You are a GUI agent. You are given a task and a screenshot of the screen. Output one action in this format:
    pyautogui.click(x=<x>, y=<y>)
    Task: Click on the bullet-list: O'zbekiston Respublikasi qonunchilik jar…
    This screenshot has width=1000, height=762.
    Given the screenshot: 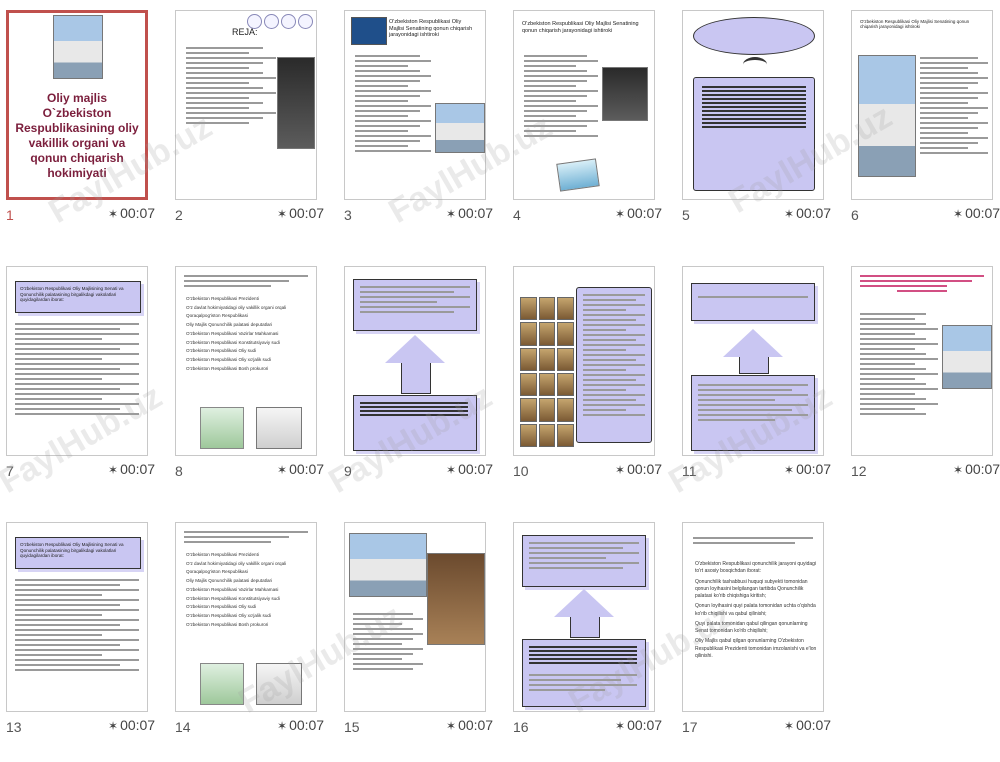 What is the action you would take?
    pyautogui.click(x=756, y=610)
    